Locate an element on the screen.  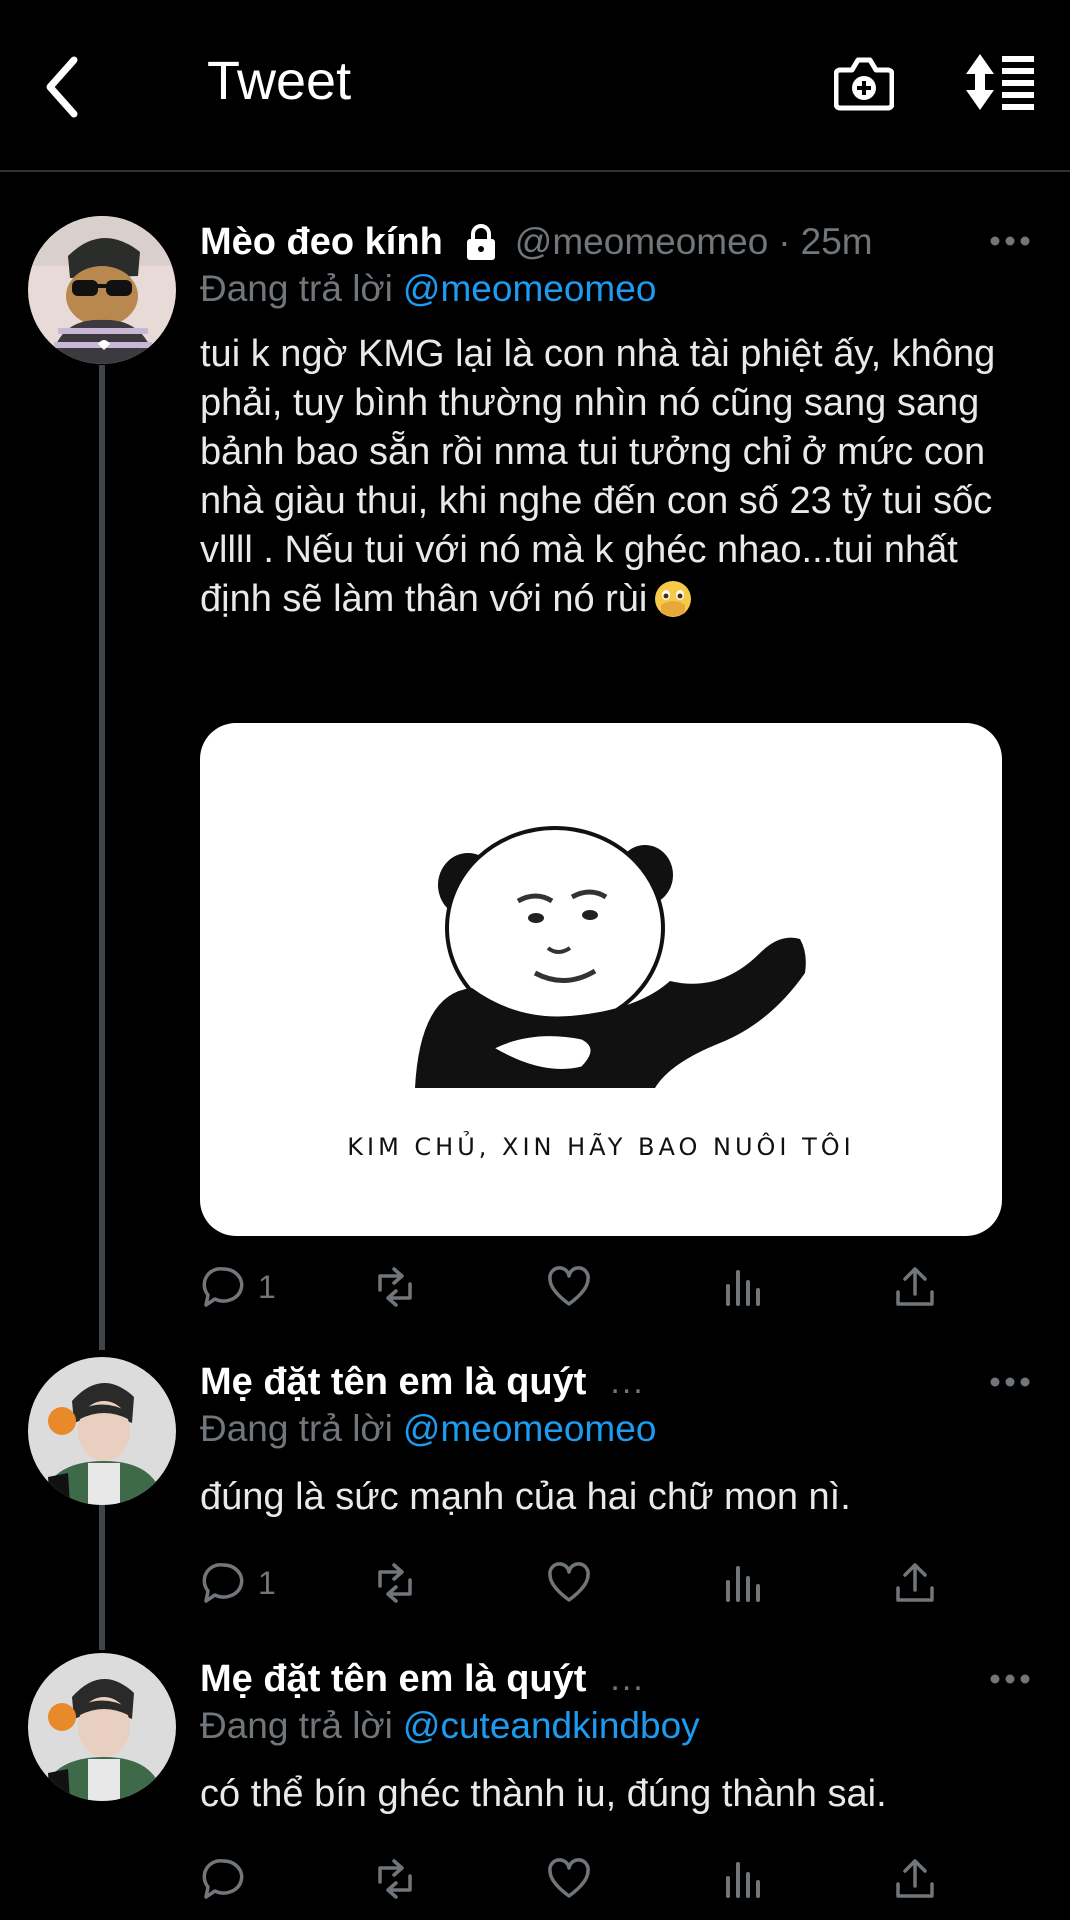
panda-meme-illustration is located at coordinates (610, 957).